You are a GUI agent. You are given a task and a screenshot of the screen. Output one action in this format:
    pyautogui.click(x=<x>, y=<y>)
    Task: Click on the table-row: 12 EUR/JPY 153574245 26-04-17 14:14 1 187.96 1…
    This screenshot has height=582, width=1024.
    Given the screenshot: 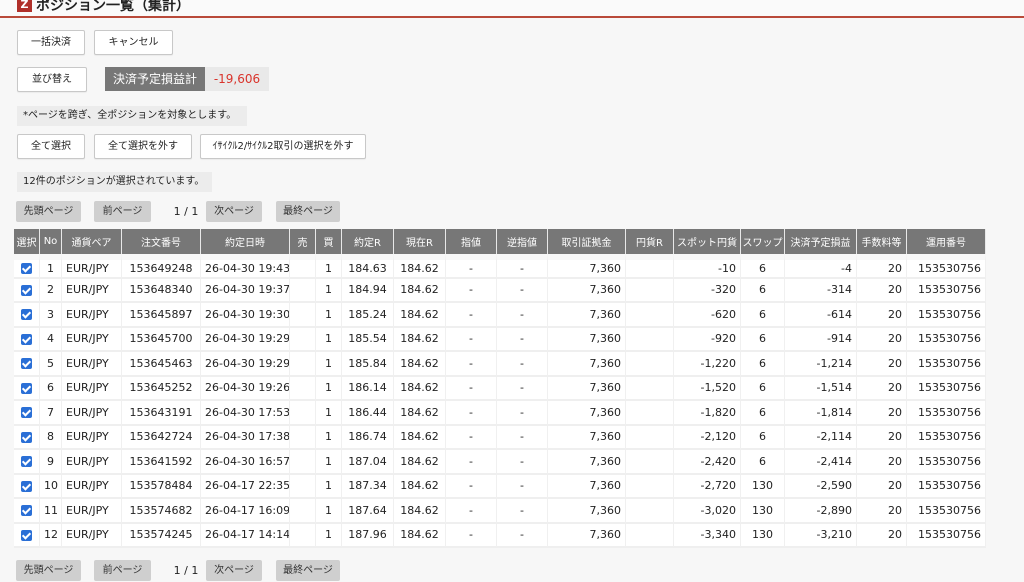 What is the action you would take?
    pyautogui.click(x=500, y=535)
    